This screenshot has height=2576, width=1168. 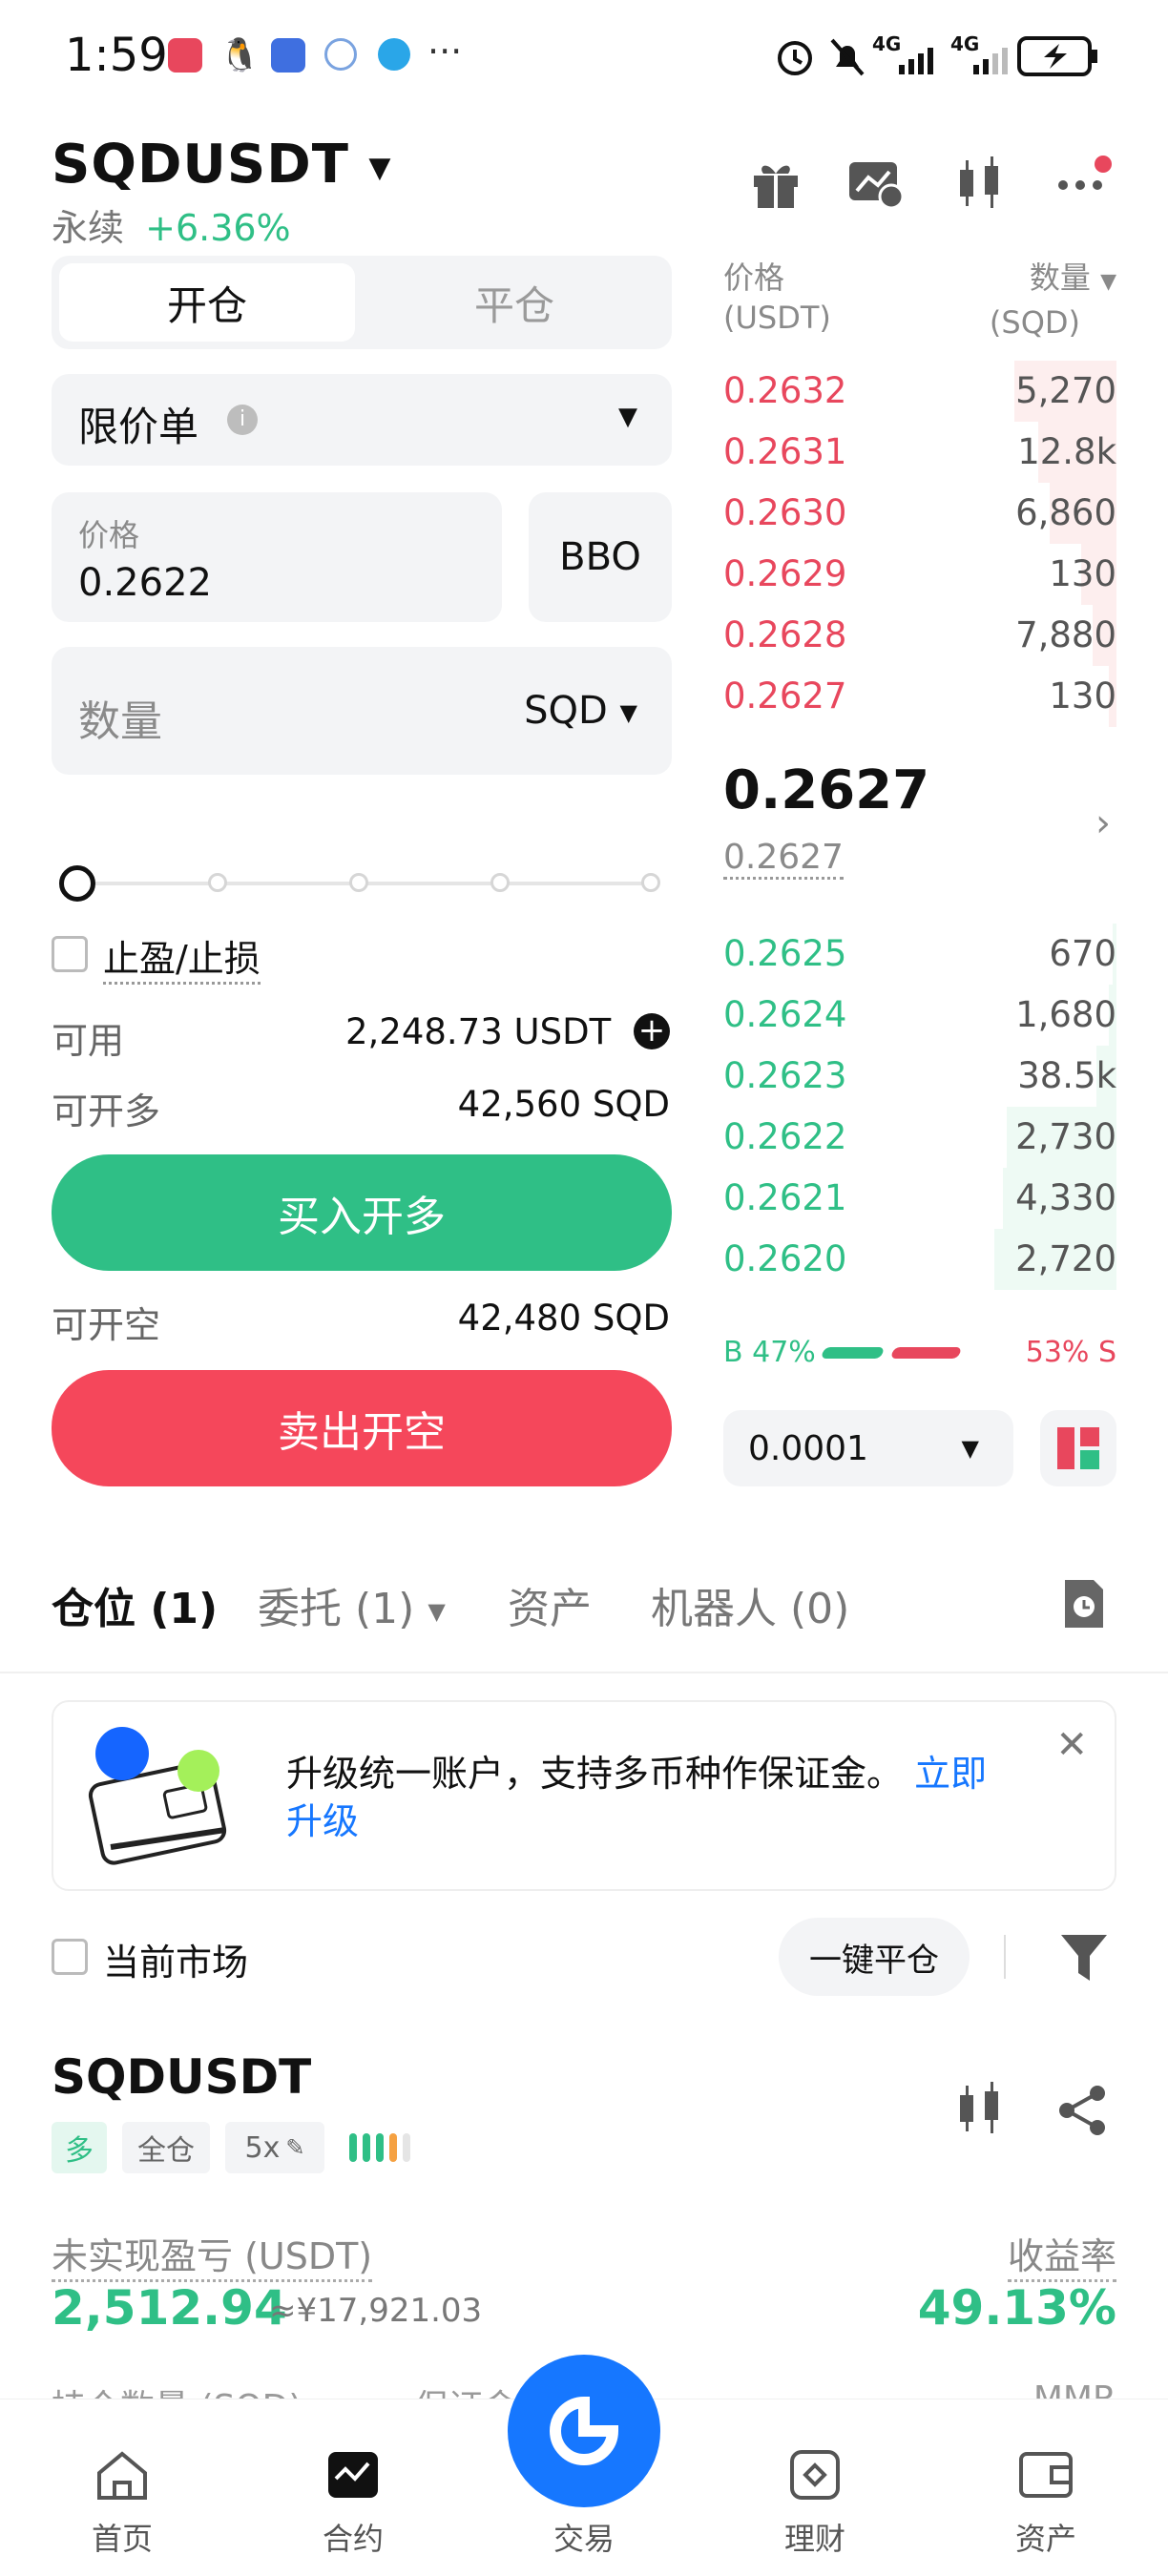 What do you see at coordinates (1065, 1136) in the screenshot?
I see `order-quantity: 2,730` at bounding box center [1065, 1136].